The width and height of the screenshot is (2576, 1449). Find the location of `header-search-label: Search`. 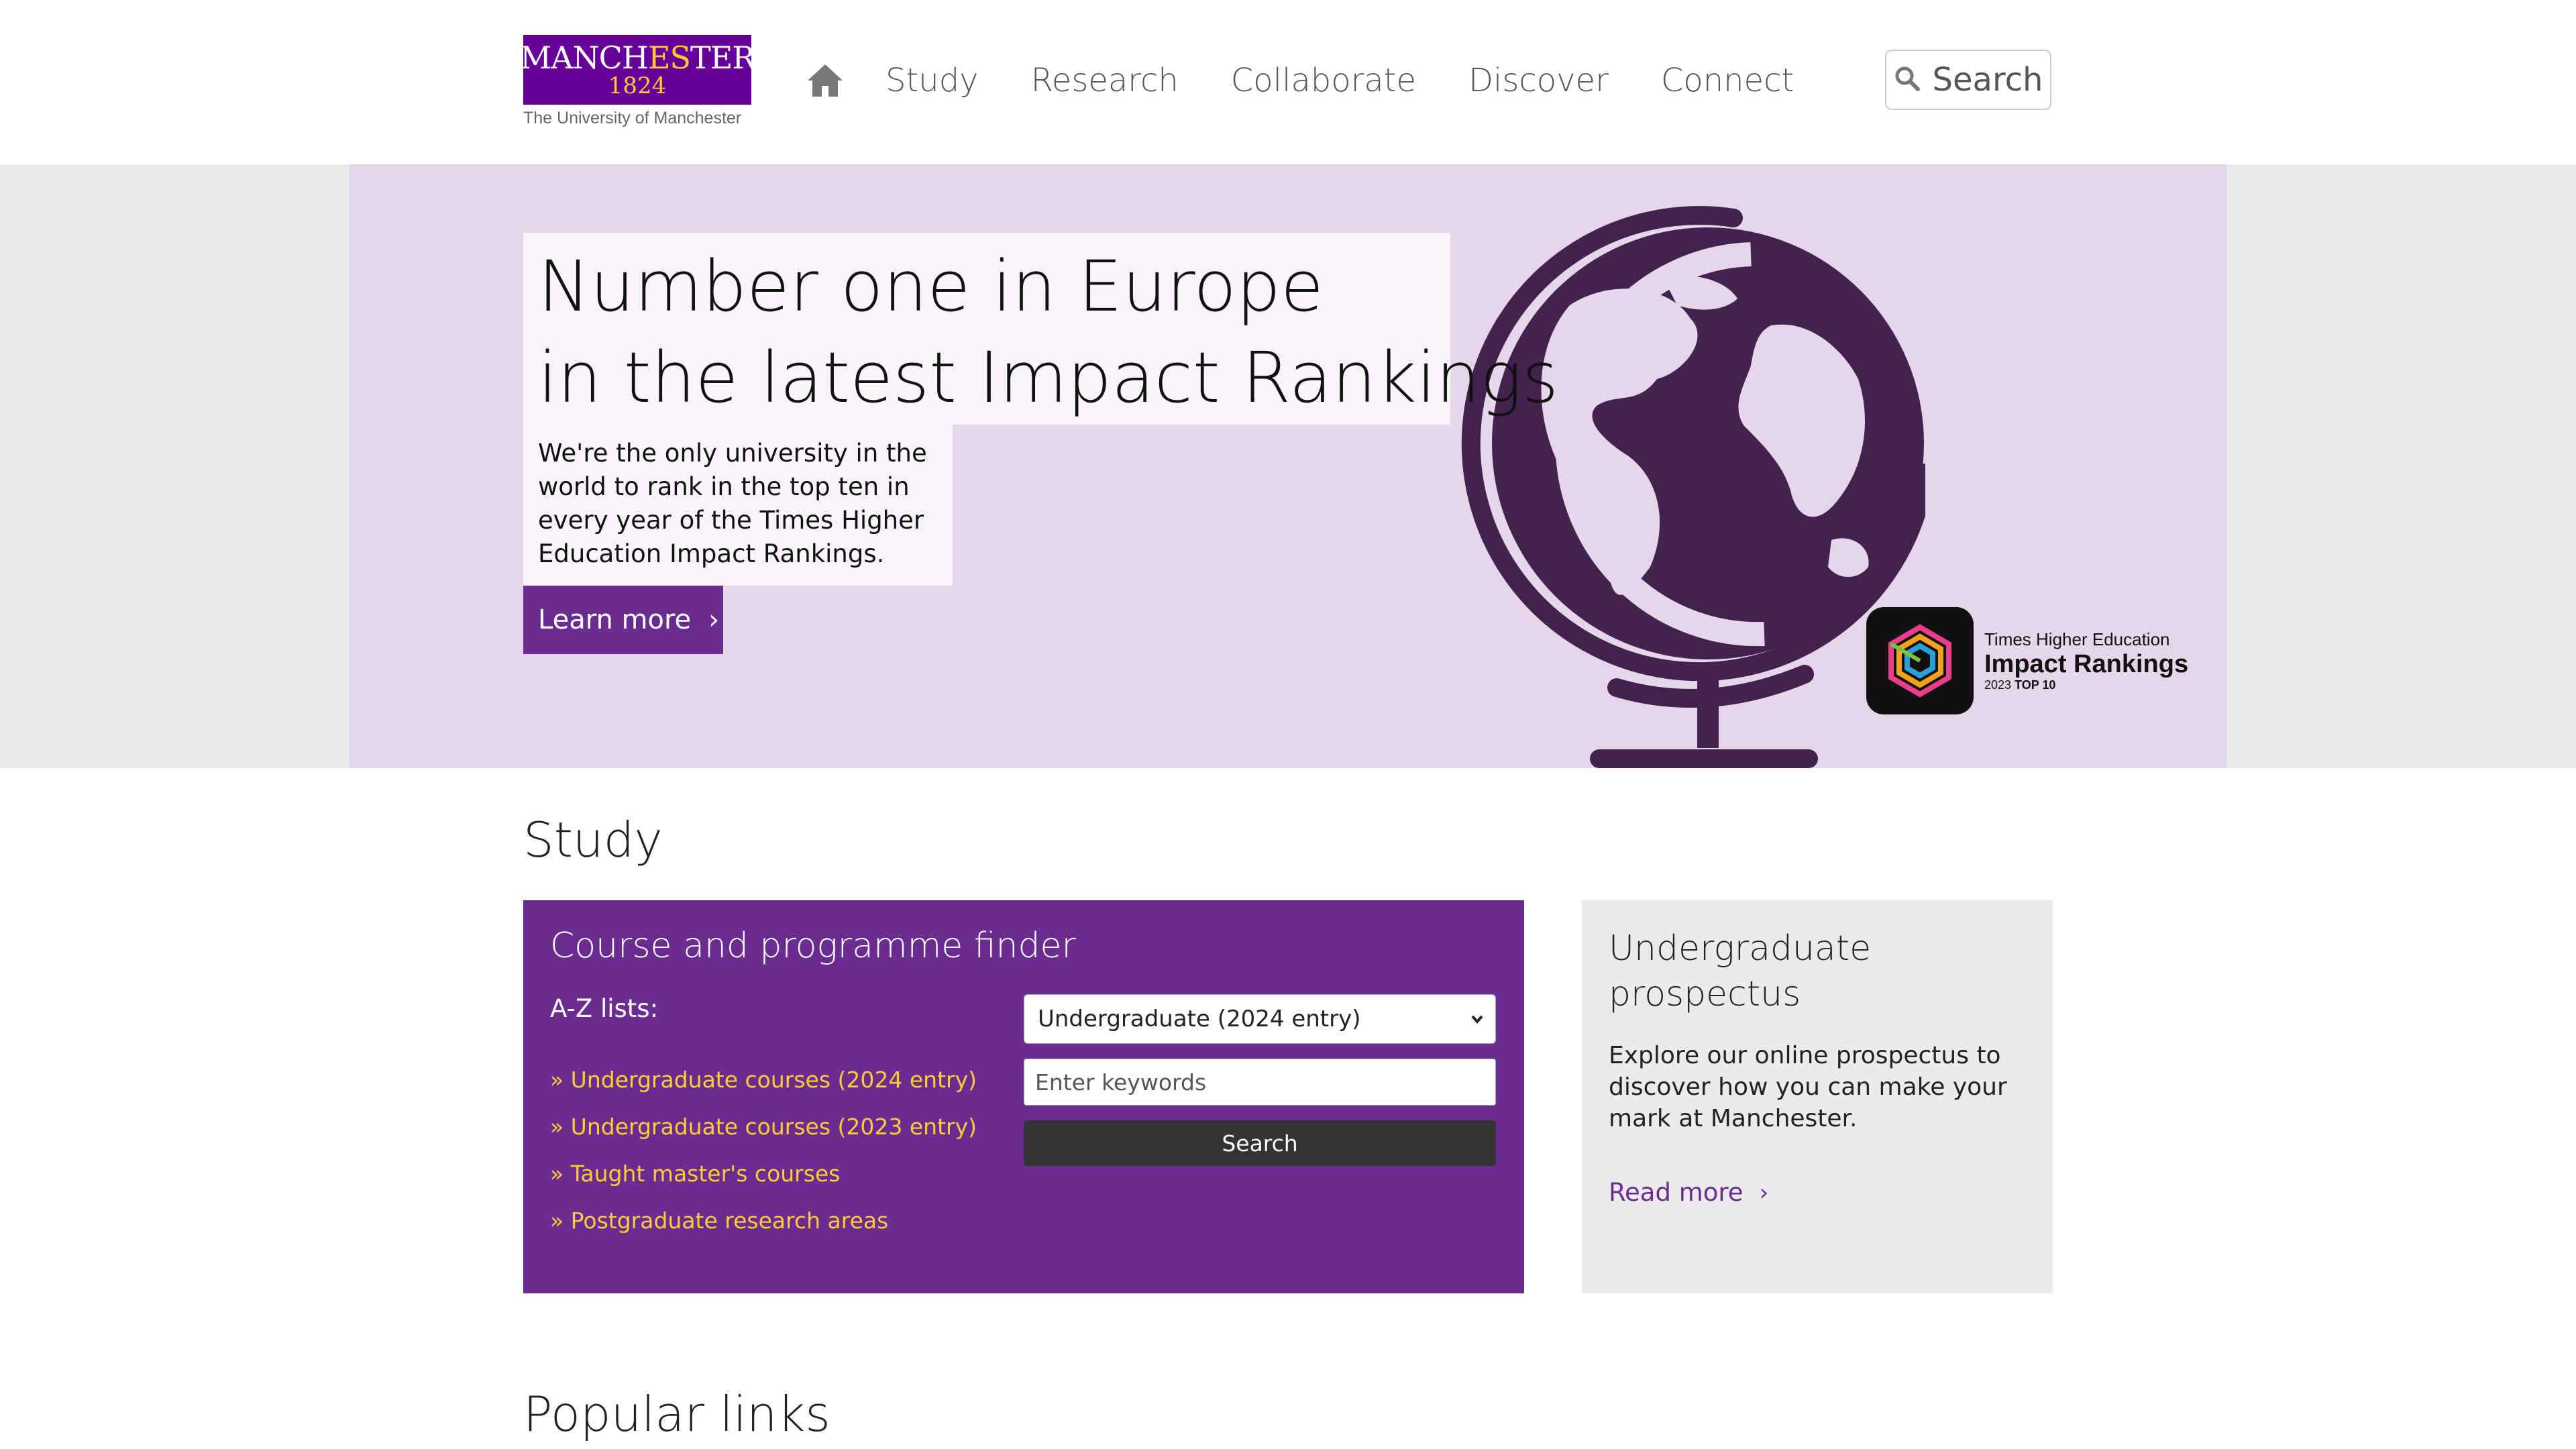

header-search-label: Search is located at coordinates (1987, 80).